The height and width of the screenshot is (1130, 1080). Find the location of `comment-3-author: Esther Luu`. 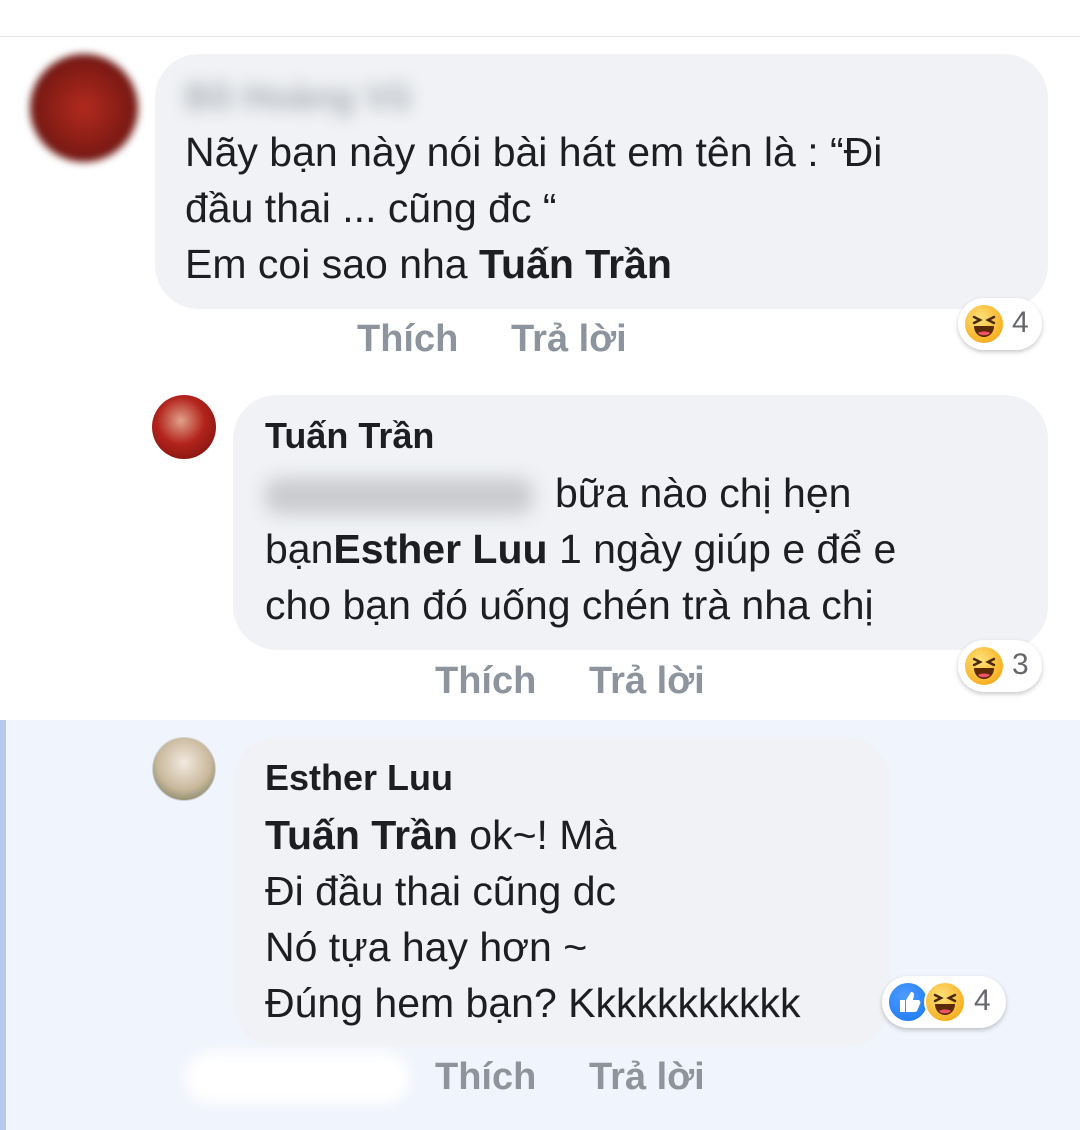

comment-3-author: Esther Luu is located at coordinates (359, 778).